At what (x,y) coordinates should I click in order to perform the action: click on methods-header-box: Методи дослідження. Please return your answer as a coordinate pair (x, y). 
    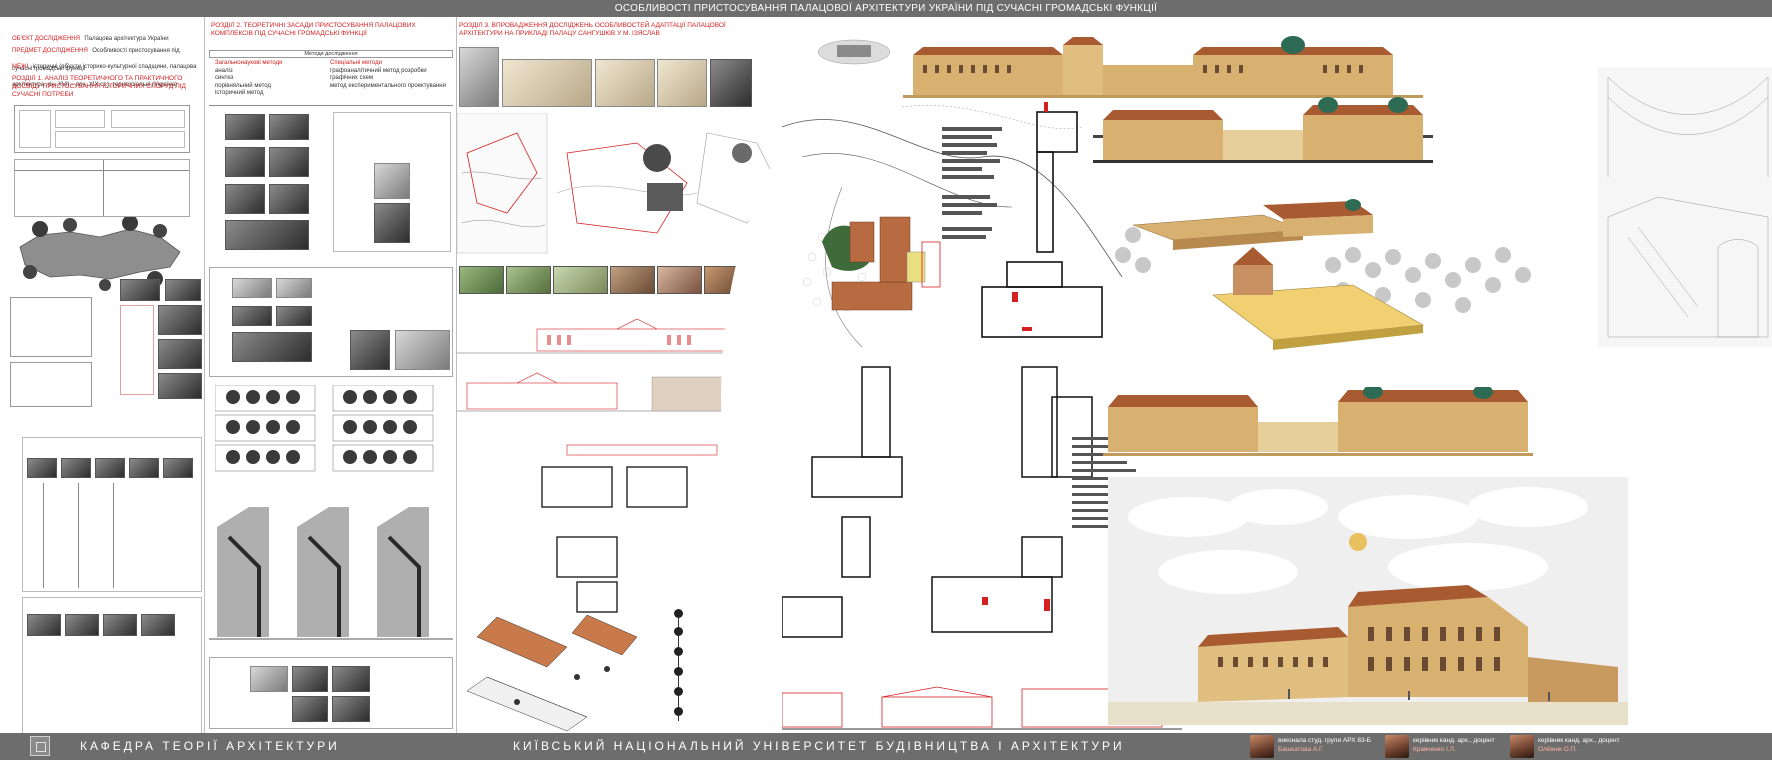
    Looking at the image, I should click on (331, 54).